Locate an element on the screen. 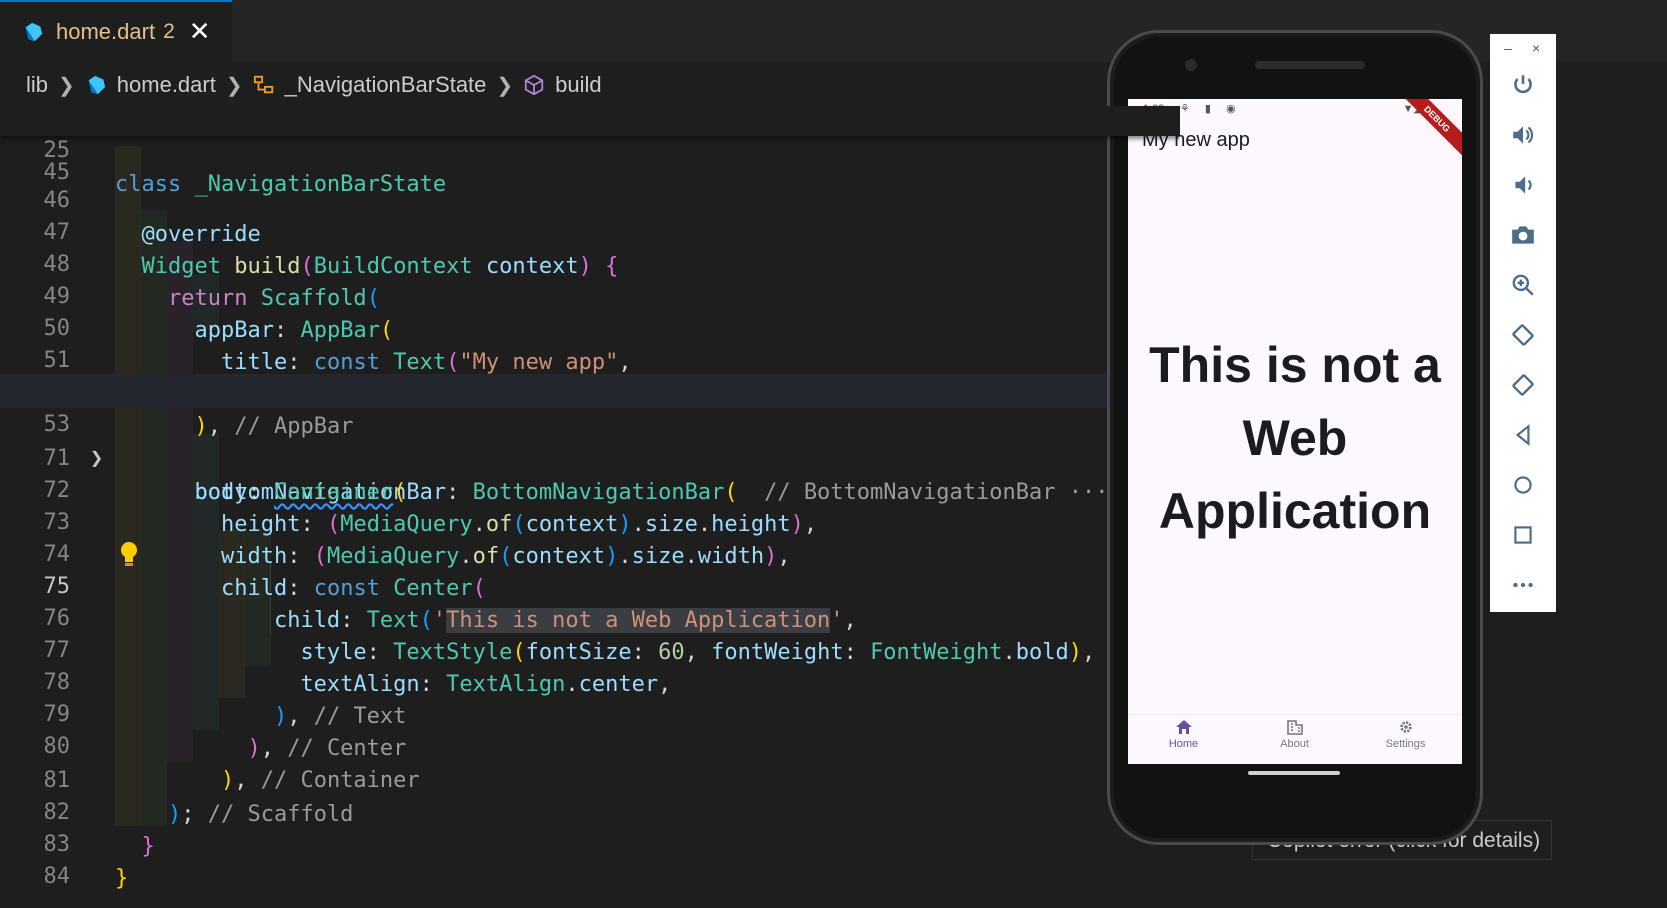 This screenshot has width=1667, height=908. breadcrumb-file: home.dart is located at coordinates (166, 85).